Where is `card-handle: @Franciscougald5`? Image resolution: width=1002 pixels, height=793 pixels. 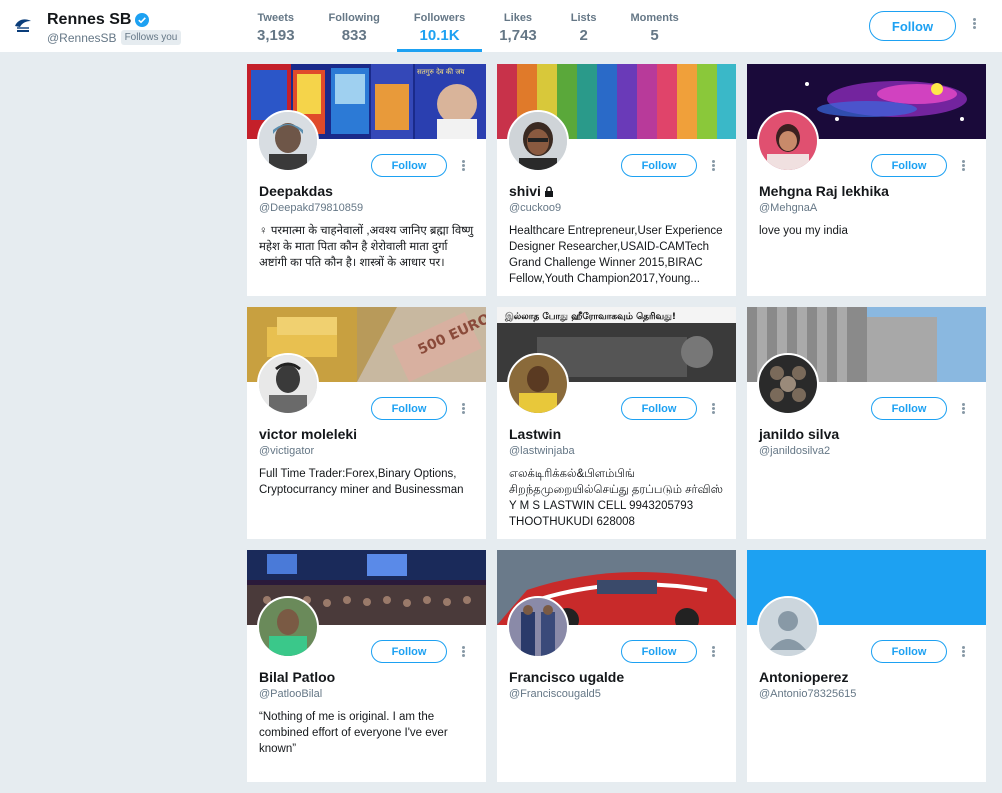 card-handle: @Franciscougald5 is located at coordinates (555, 694).